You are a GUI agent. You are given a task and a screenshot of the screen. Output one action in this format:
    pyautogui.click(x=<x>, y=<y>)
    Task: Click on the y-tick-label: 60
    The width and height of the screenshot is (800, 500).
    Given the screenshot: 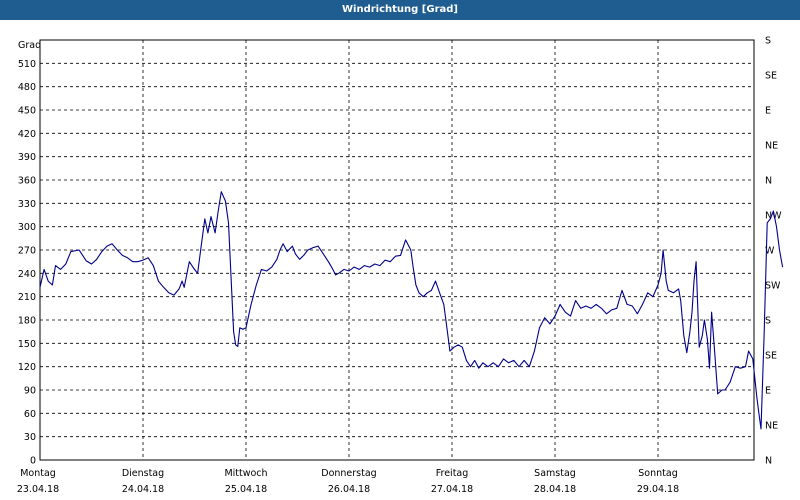 What is the action you would take?
    pyautogui.click(x=30, y=414)
    